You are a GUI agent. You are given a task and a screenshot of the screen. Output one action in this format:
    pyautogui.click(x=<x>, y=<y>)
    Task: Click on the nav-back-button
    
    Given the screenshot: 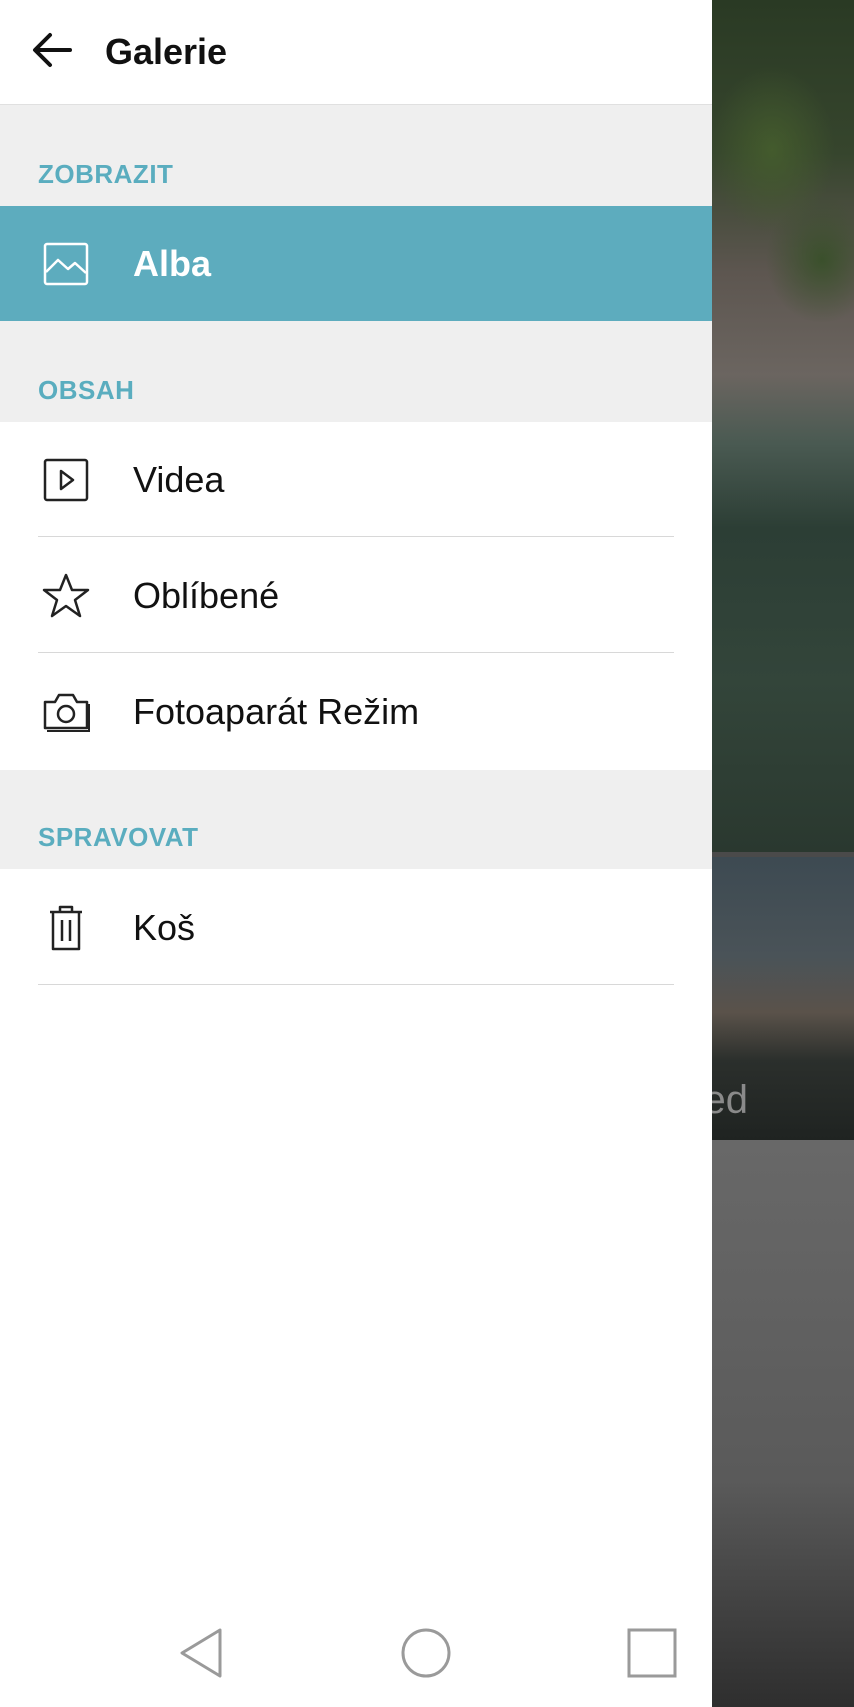 What is the action you would take?
    pyautogui.click(x=201, y=1653)
    